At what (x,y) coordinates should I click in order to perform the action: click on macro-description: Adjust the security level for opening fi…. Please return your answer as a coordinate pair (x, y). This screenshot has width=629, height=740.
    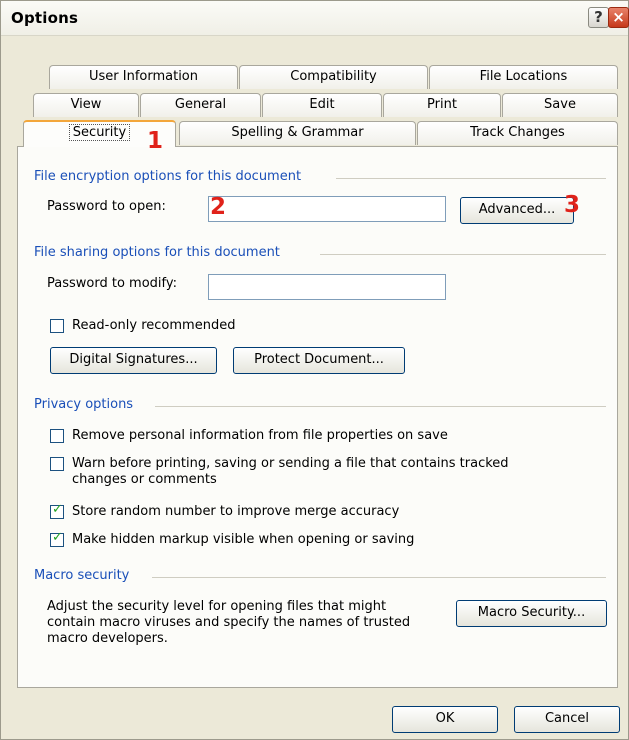
    Looking at the image, I should click on (229, 622).